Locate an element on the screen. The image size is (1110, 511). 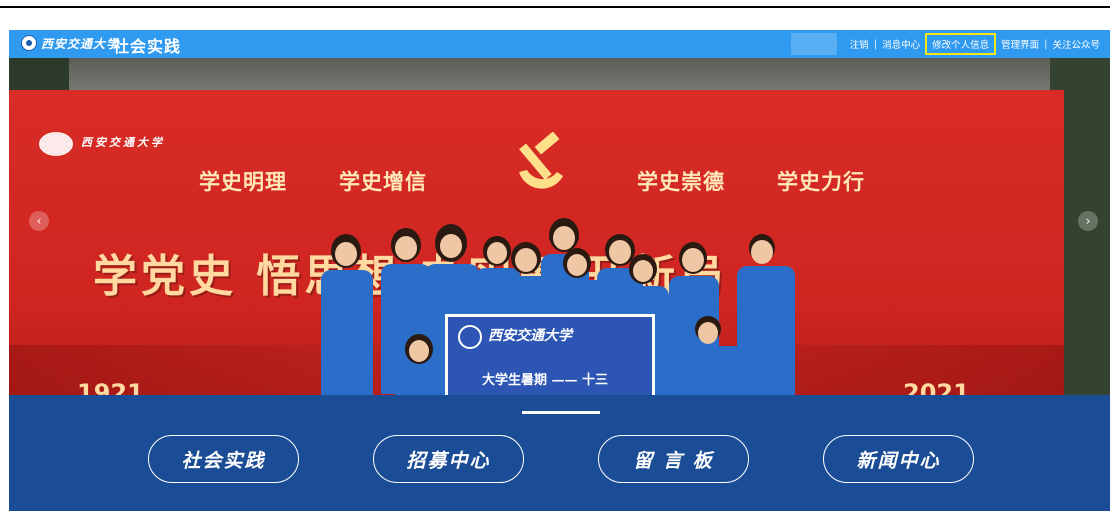
year-left: 1921 is located at coordinates (110, 387).